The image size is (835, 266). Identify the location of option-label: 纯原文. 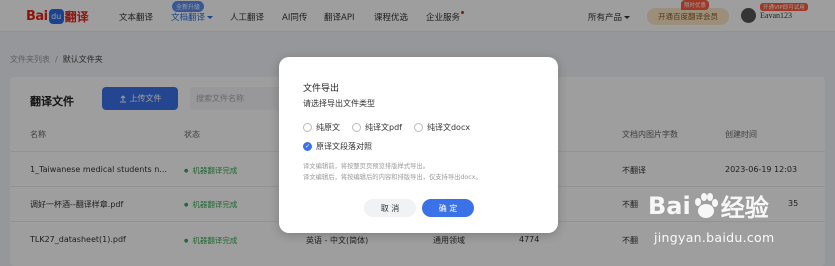
(328, 127).